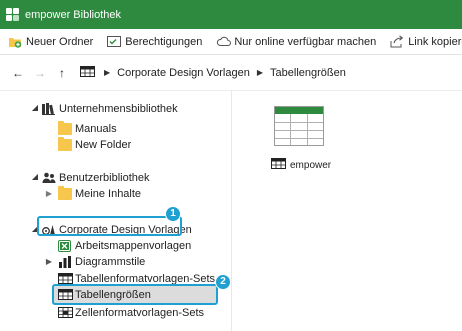  Describe the element at coordinates (110, 261) in the screenshot. I see `tree-item-label: Diagrammstile` at that location.